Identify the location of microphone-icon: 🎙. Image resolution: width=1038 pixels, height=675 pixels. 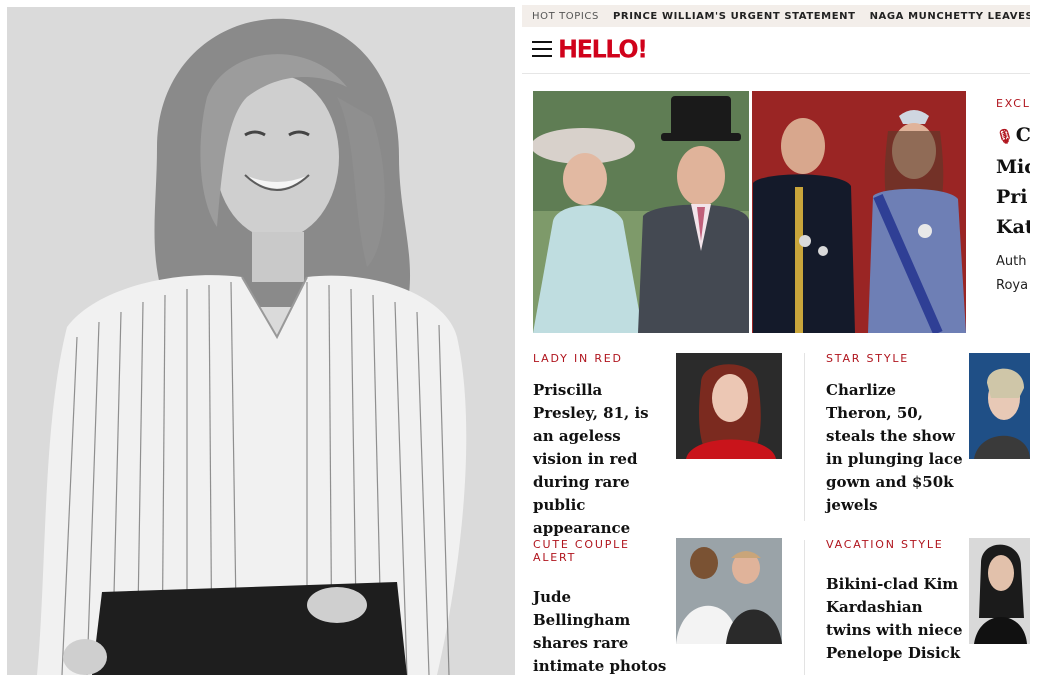
(1005, 137).